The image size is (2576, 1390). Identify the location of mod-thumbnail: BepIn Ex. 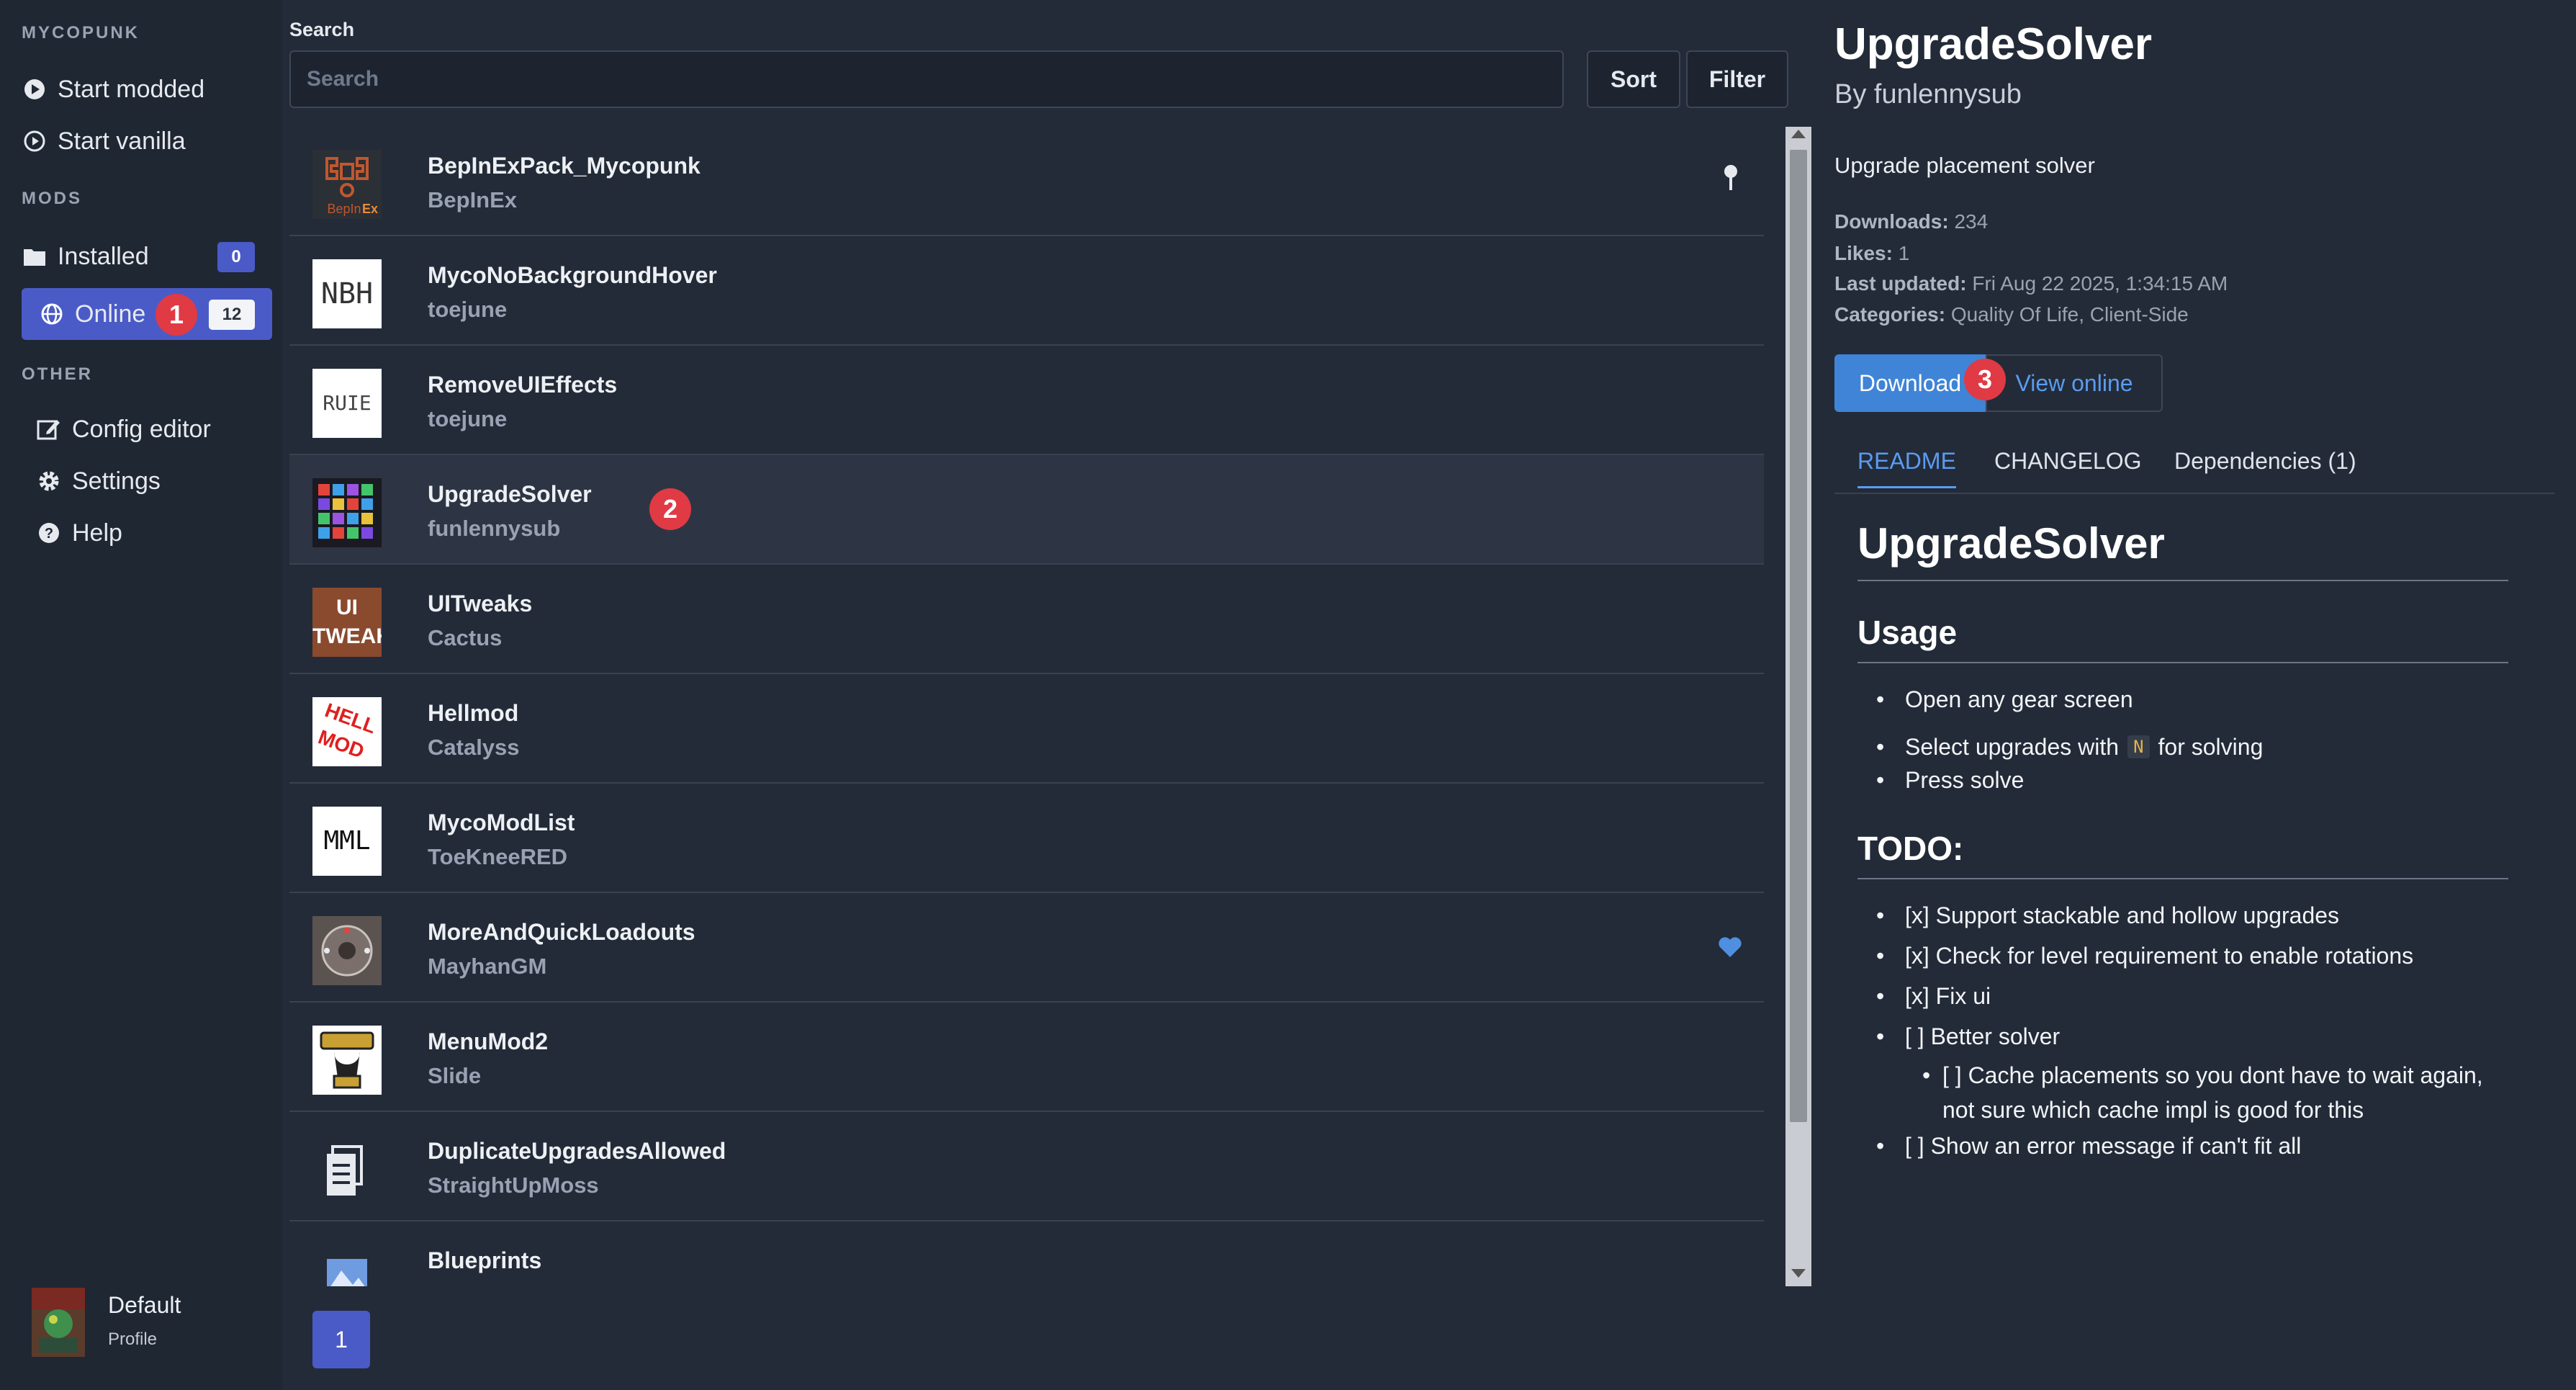
(347, 184).